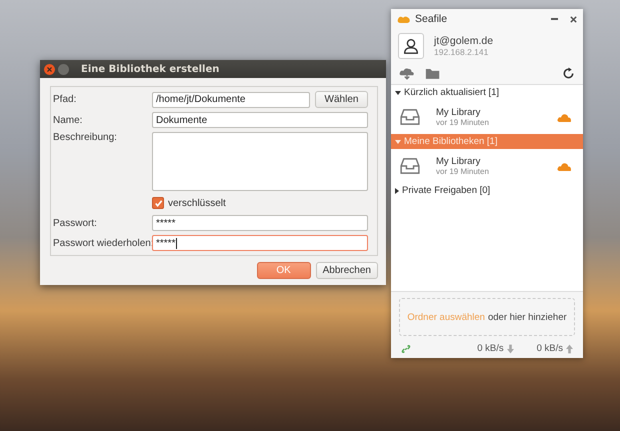  What do you see at coordinates (347, 270) in the screenshot?
I see `cancel-button: Abbrechen` at bounding box center [347, 270].